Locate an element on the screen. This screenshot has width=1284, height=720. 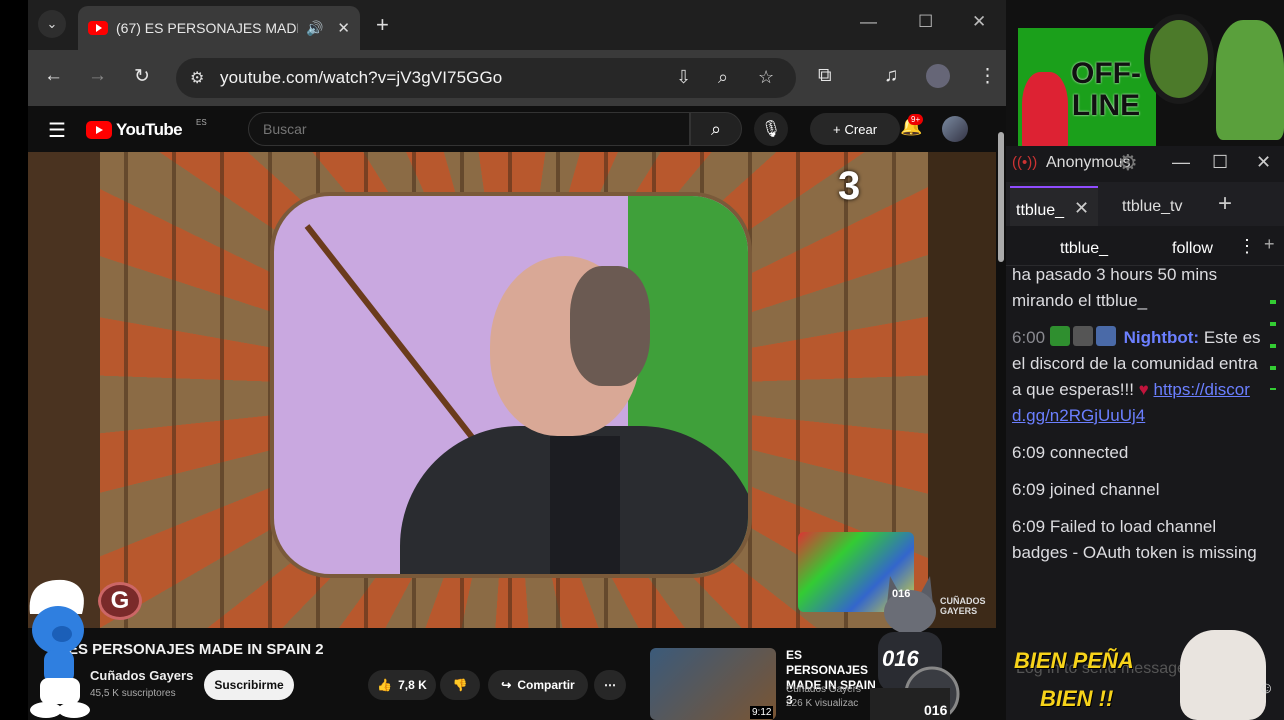
recommended-duration: 9:12 is located at coordinates (762, 712).